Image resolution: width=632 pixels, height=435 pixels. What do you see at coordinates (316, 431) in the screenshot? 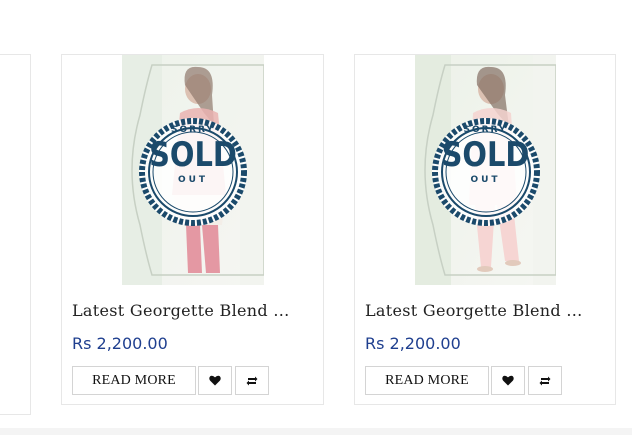
I see `page-footer-strip` at bounding box center [316, 431].